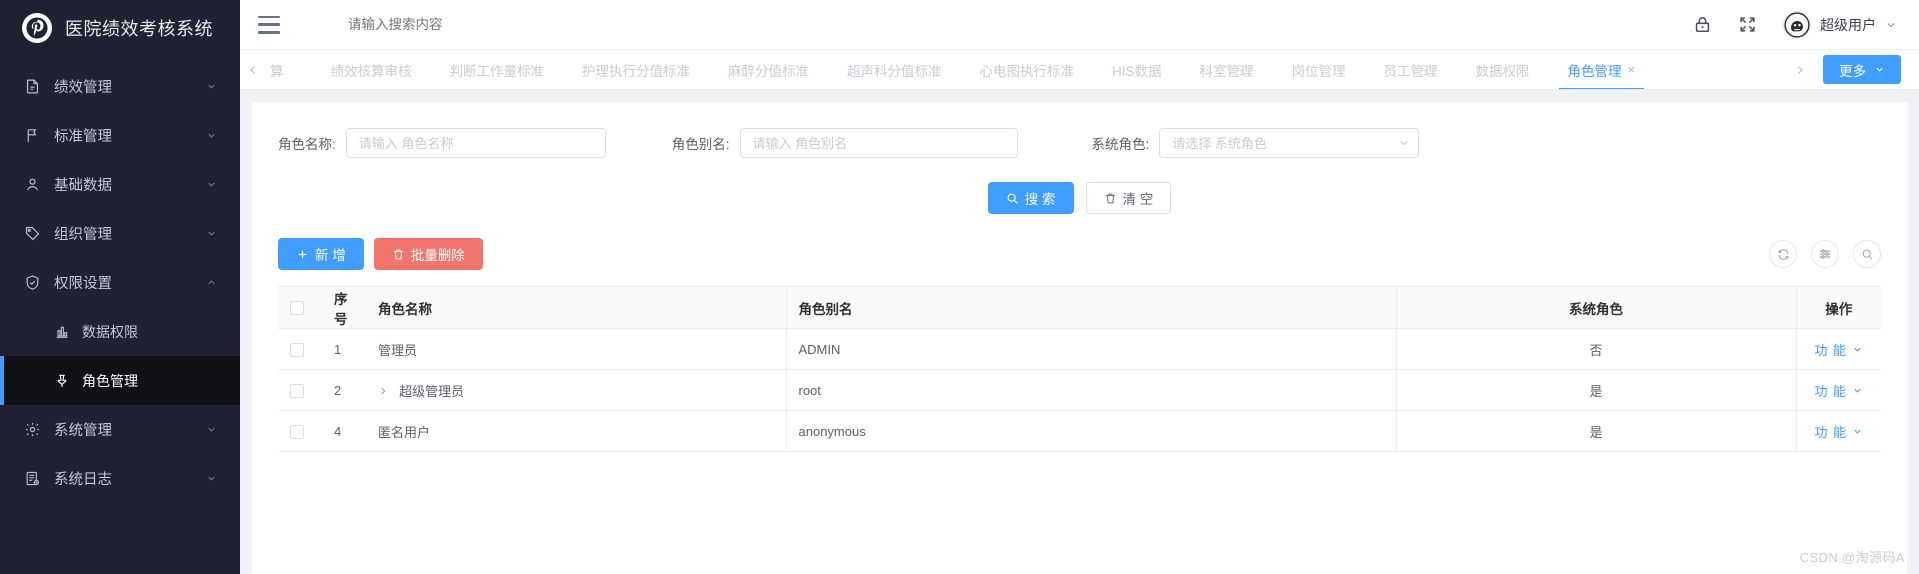  Describe the element at coordinates (83, 431) in the screenshot. I see `sidebar-item-label: 系统管理` at that location.